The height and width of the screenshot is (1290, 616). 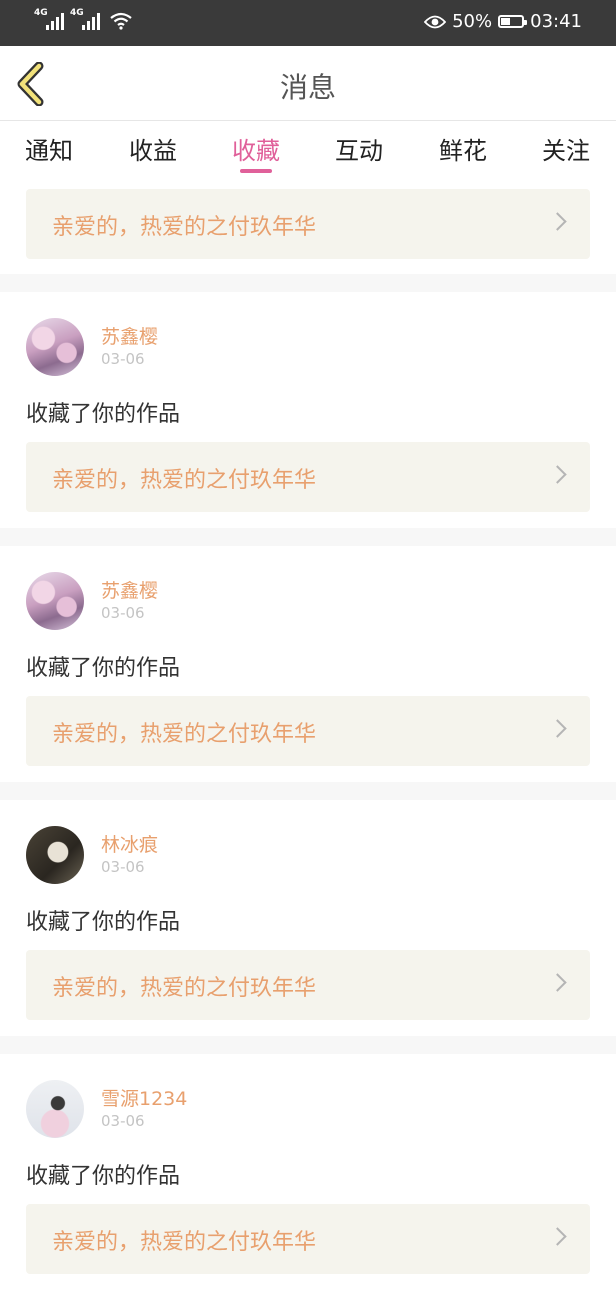 I want to click on wifi-icon, so click(x=121, y=21).